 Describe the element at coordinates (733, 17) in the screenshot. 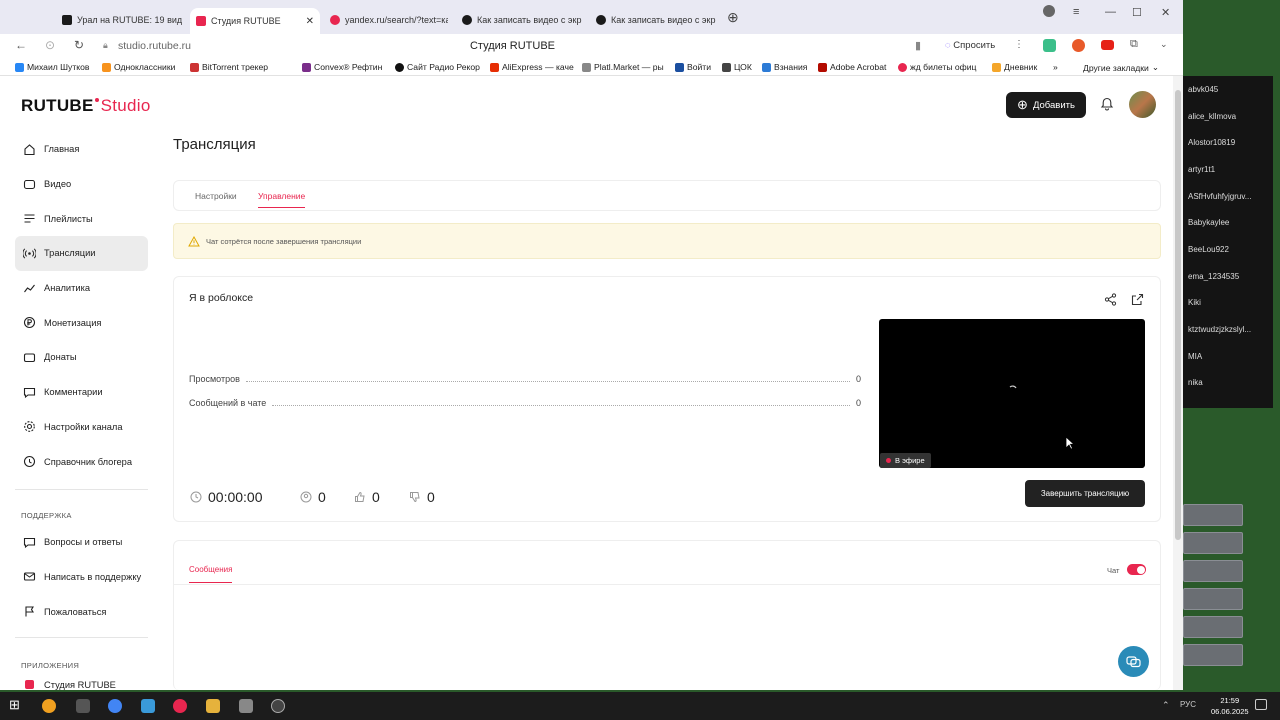

I see `new-tab-icon: ⊕` at that location.